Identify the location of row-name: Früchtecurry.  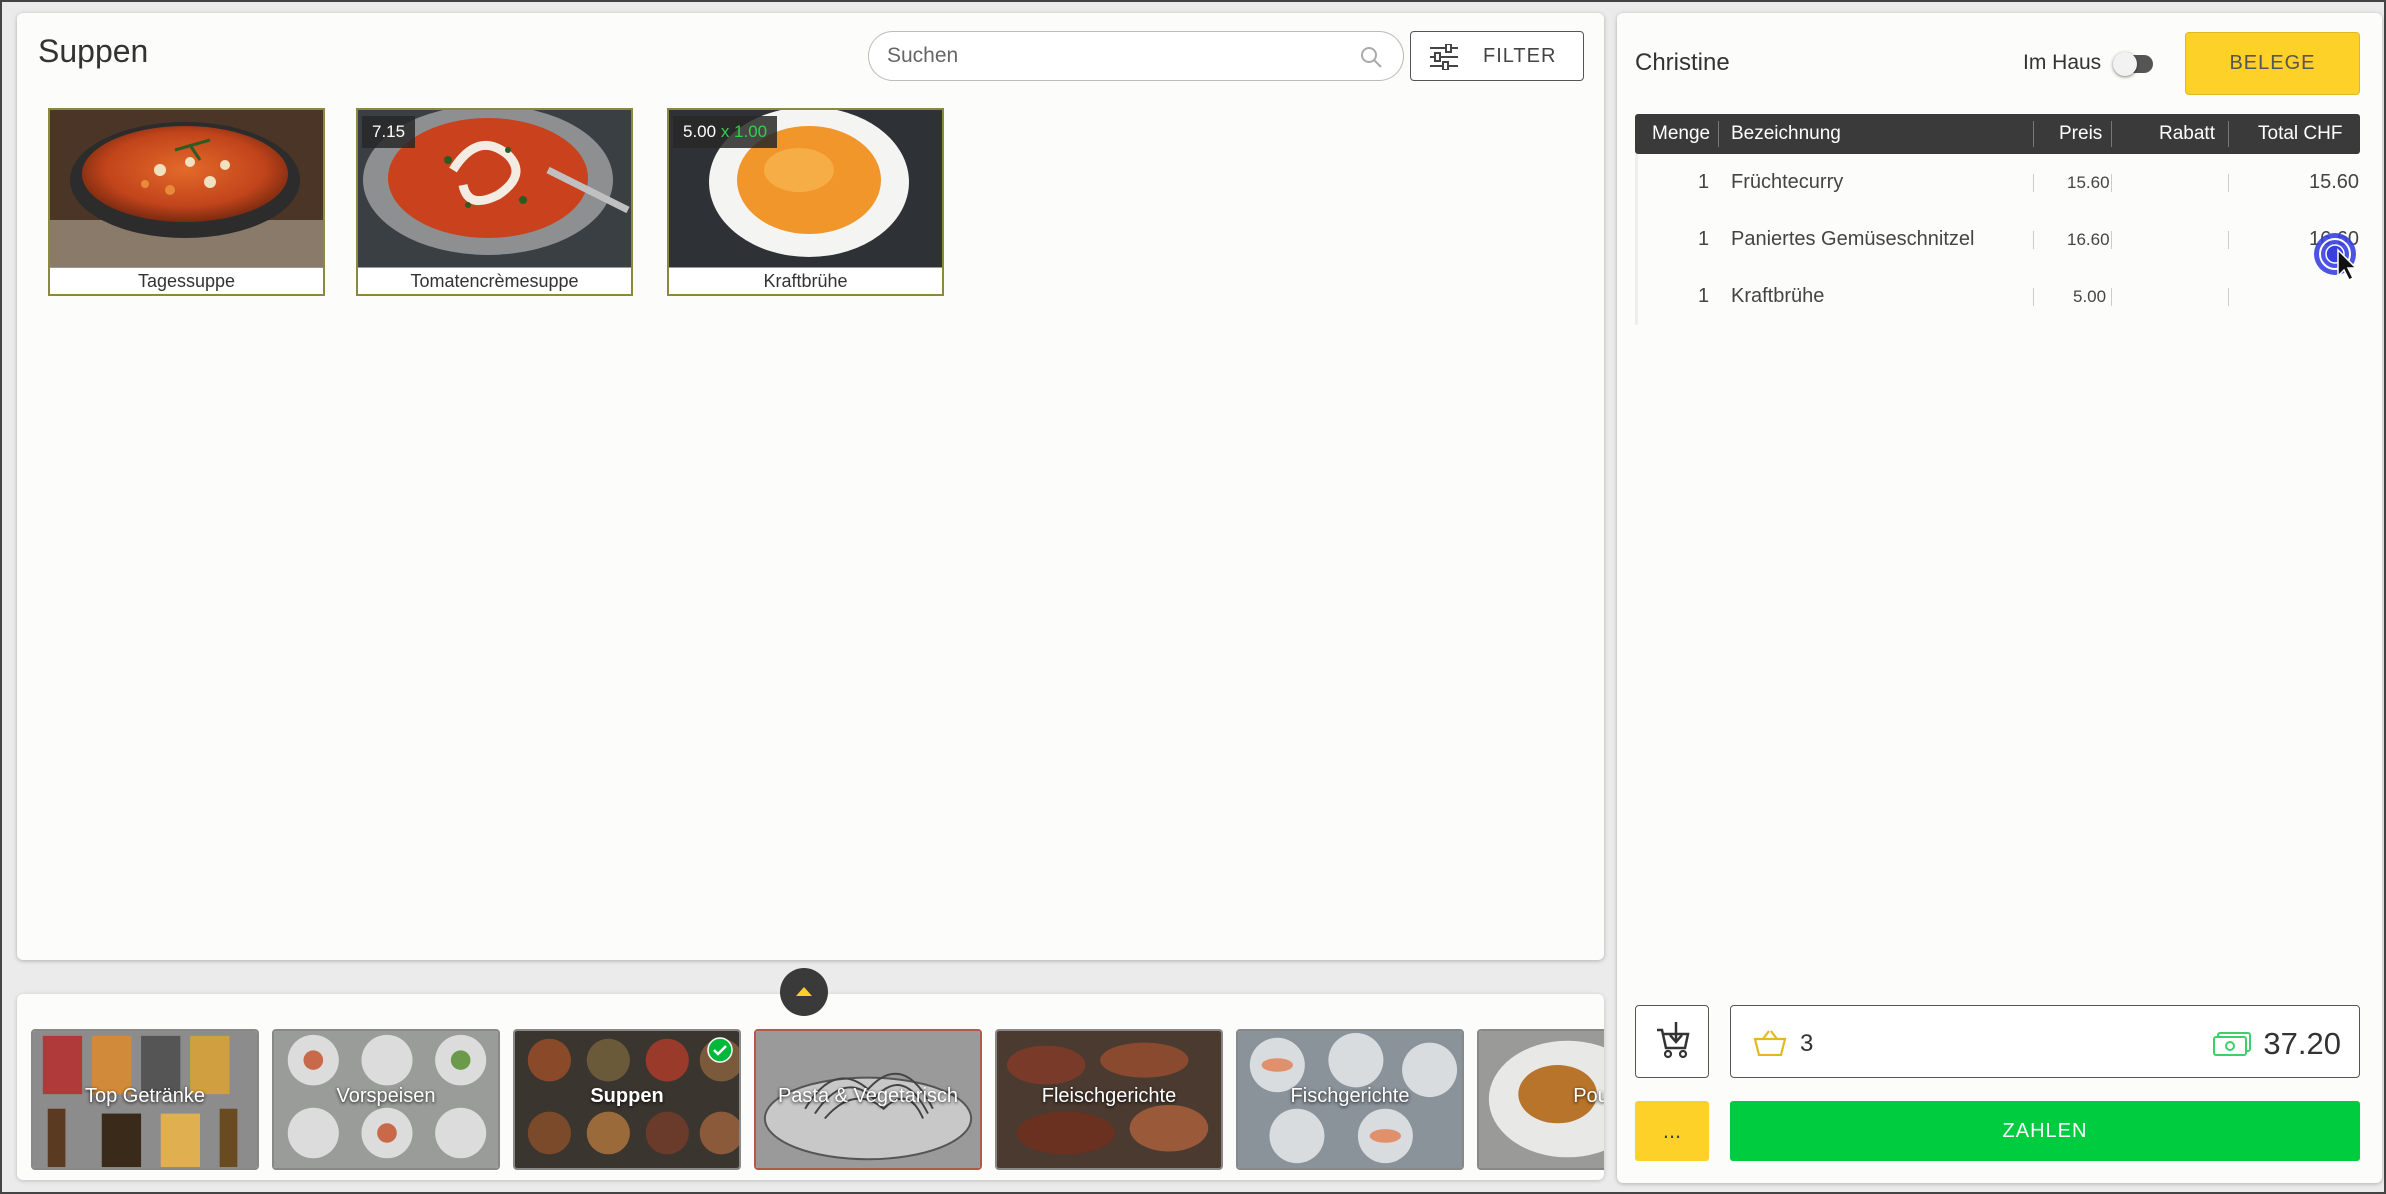
(1787, 182).